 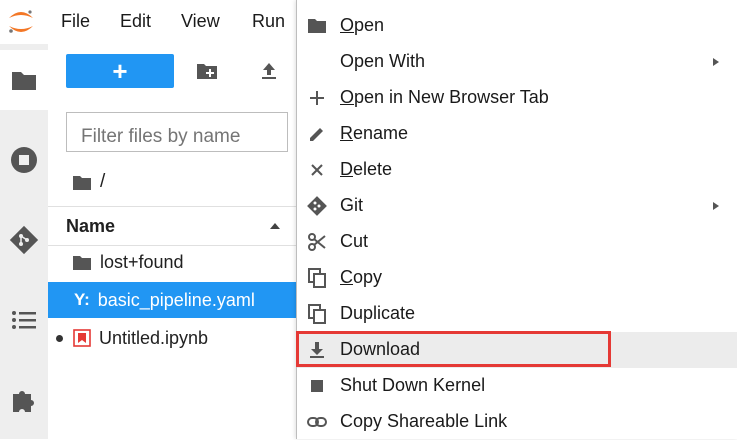 What do you see at coordinates (82, 338) in the screenshot?
I see `notebook-icon` at bounding box center [82, 338].